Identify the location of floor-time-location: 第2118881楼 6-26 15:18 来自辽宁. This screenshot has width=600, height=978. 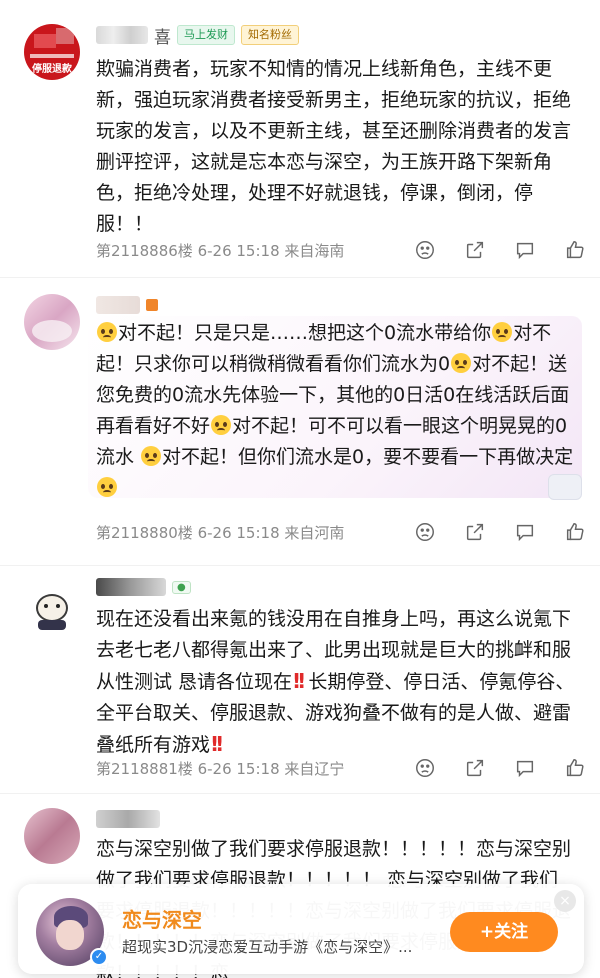
(220, 768).